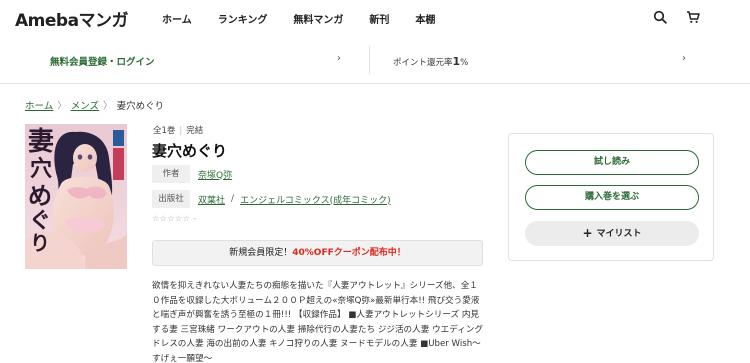 The height and width of the screenshot is (363, 750). I want to click on select-volume-button: 購入巻を選ぶ, so click(612, 197).